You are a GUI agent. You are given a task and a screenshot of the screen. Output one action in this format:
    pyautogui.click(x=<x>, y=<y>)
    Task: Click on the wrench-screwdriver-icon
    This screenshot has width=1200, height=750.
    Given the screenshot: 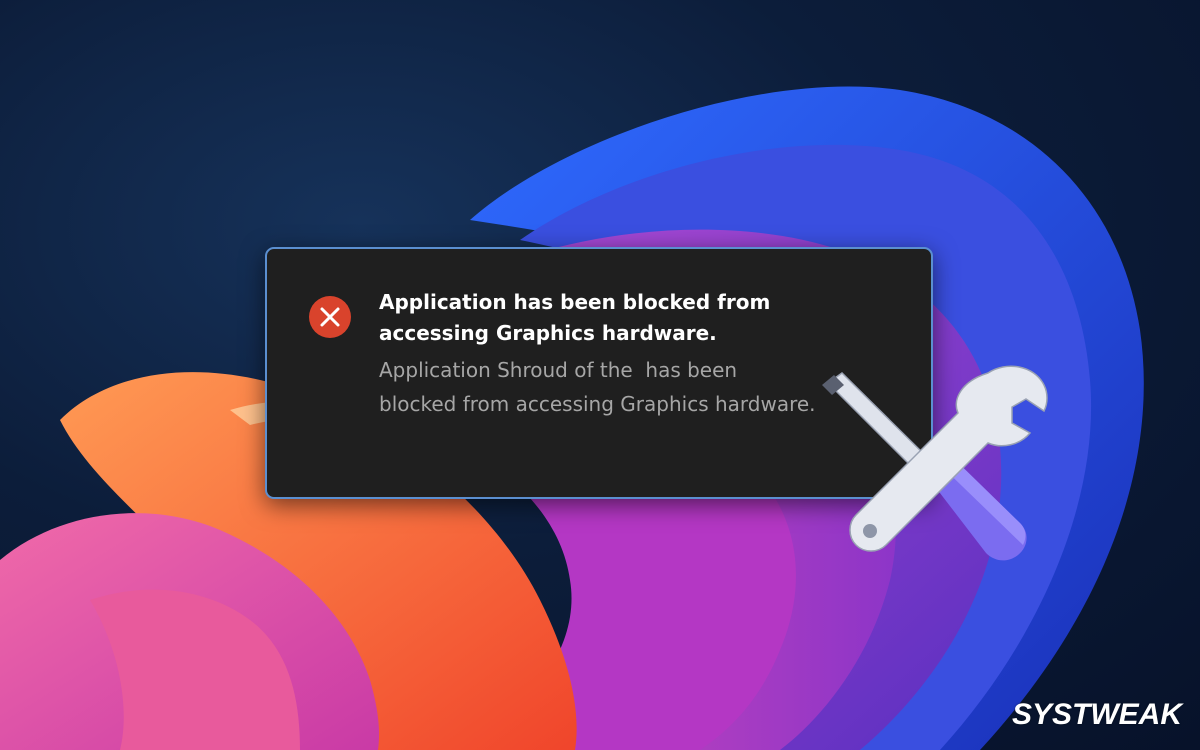 What is the action you would take?
    pyautogui.click(x=935, y=463)
    